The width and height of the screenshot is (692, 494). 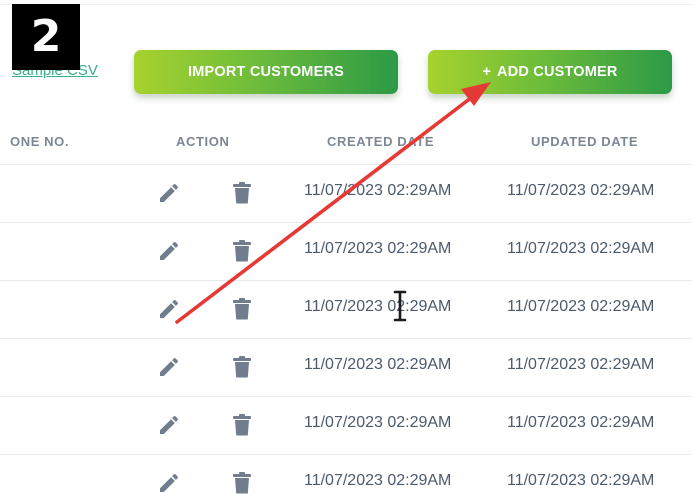 What do you see at coordinates (346, 4) in the screenshot?
I see `top-divider` at bounding box center [346, 4].